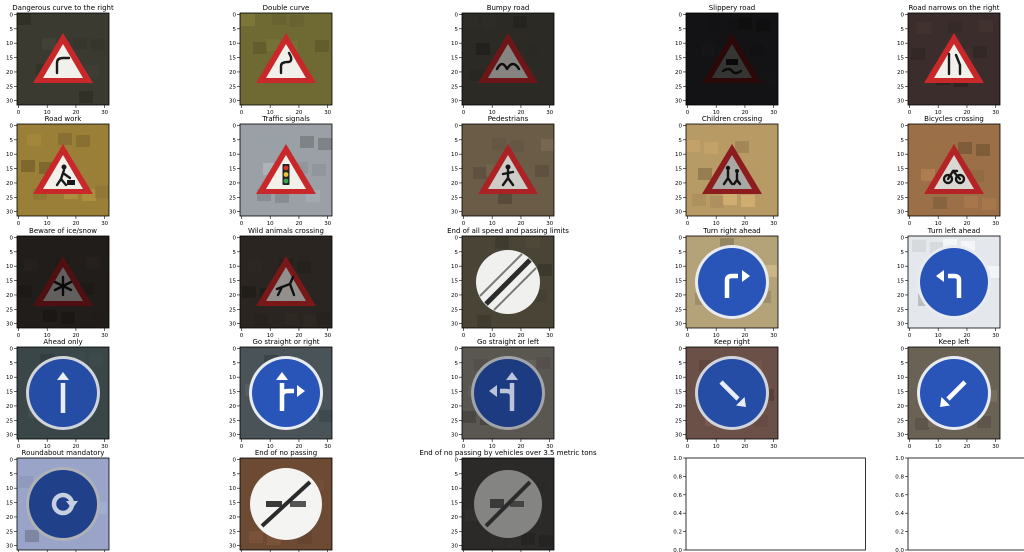 This screenshot has height=552, width=1024. I want to click on image-subplot: Turn right ahead0510152025300 10 20 30, so click(727, 283).